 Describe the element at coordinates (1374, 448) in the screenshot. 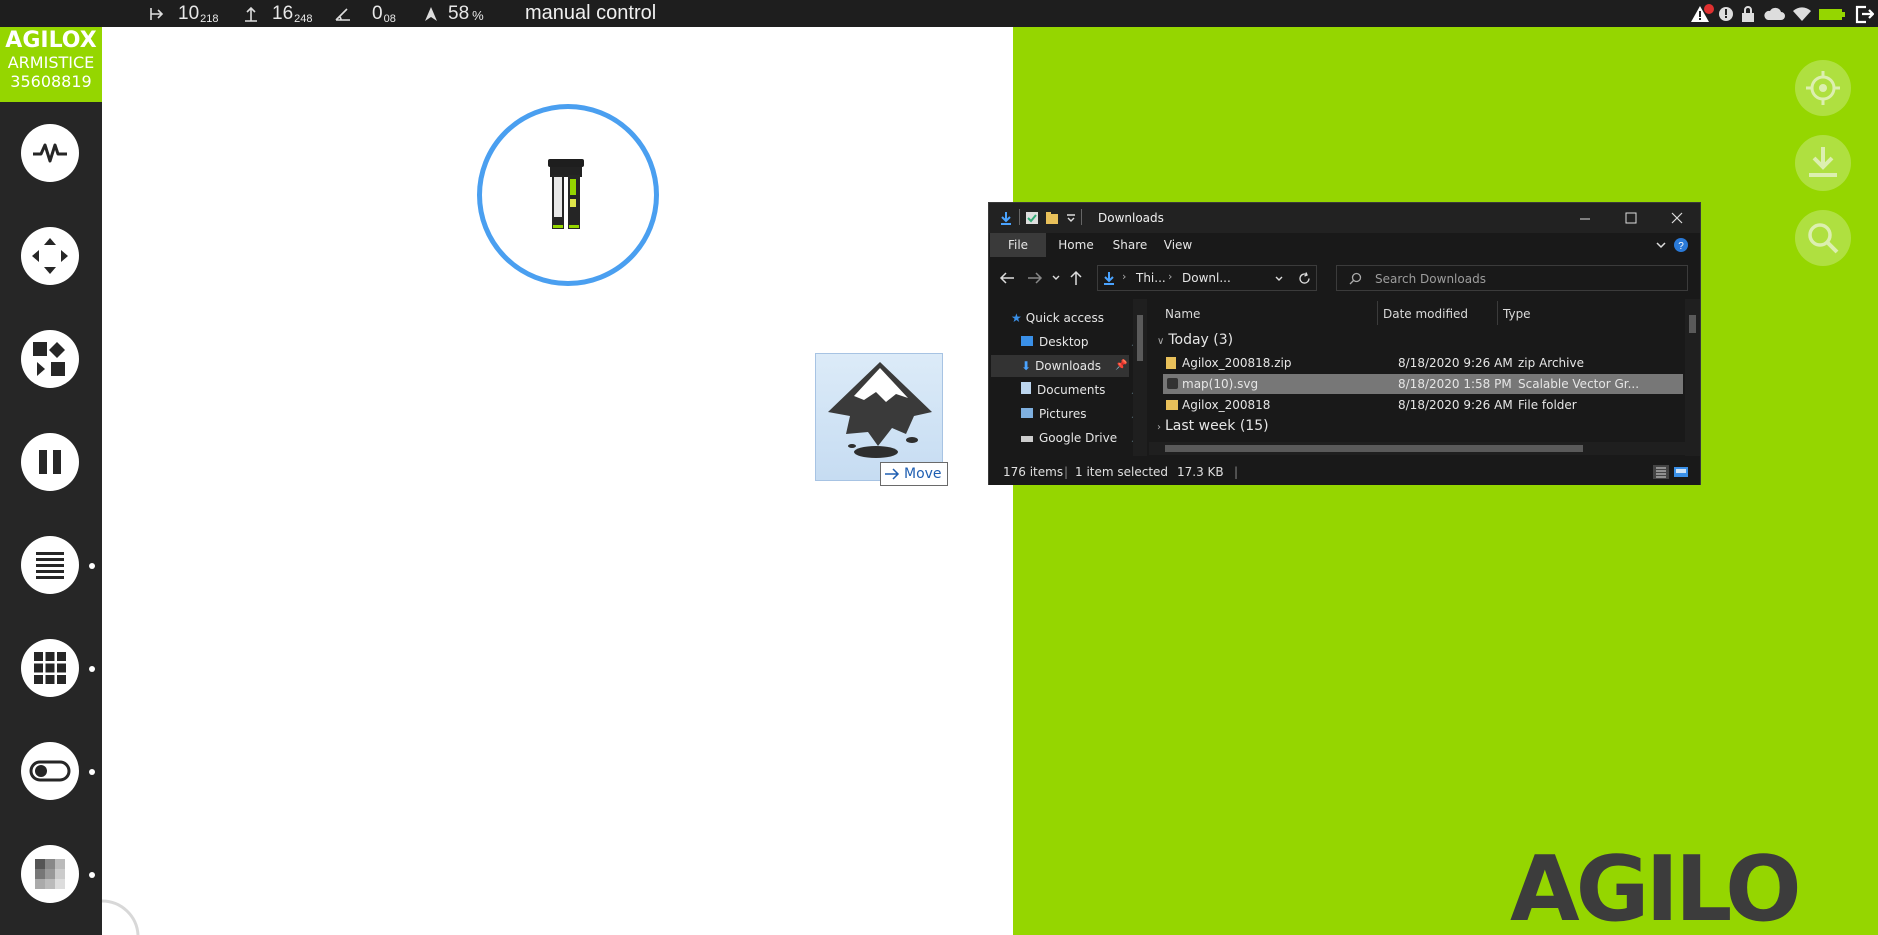

I see `horizontal-scrollbar-thumb` at that location.